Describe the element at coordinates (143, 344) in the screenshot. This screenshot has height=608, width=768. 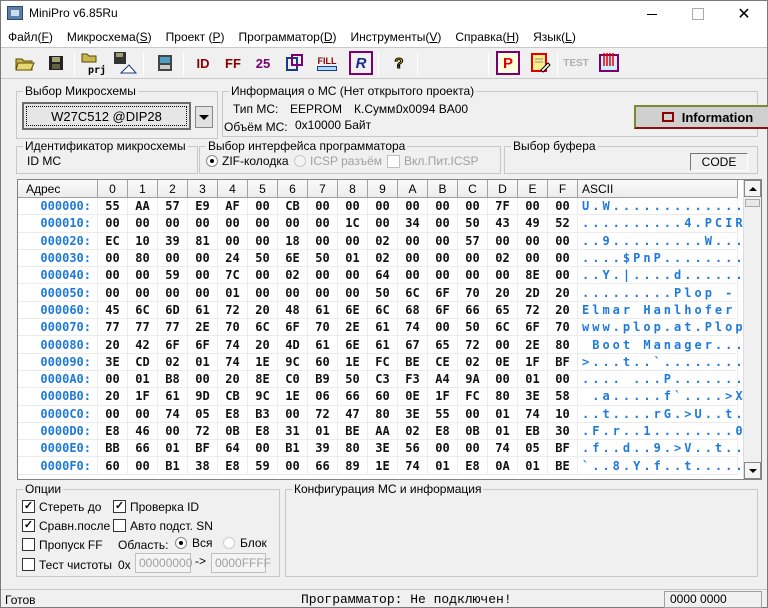
I see `hex-byte-cell: 42` at that location.